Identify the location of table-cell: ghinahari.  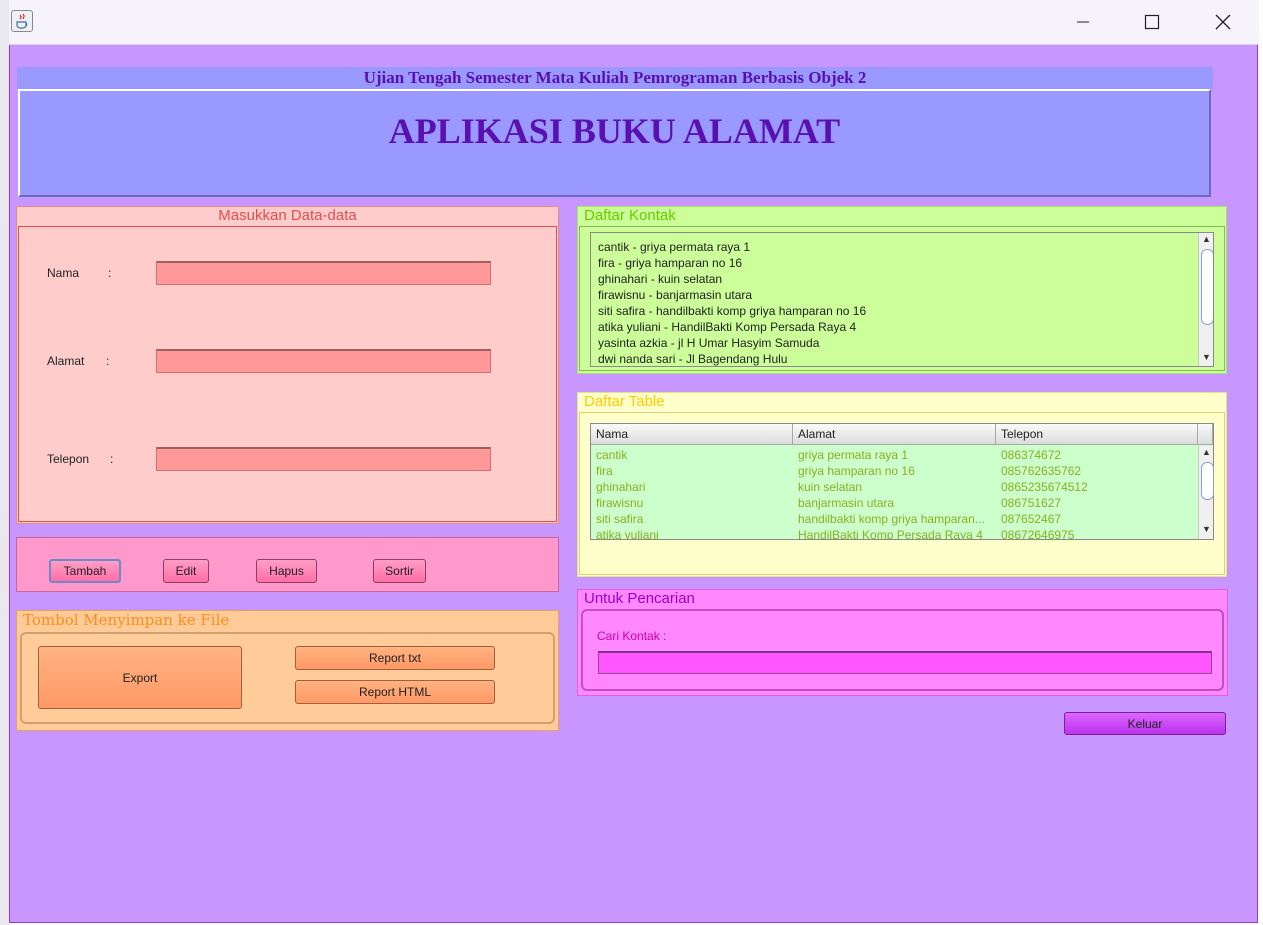
(621, 487).